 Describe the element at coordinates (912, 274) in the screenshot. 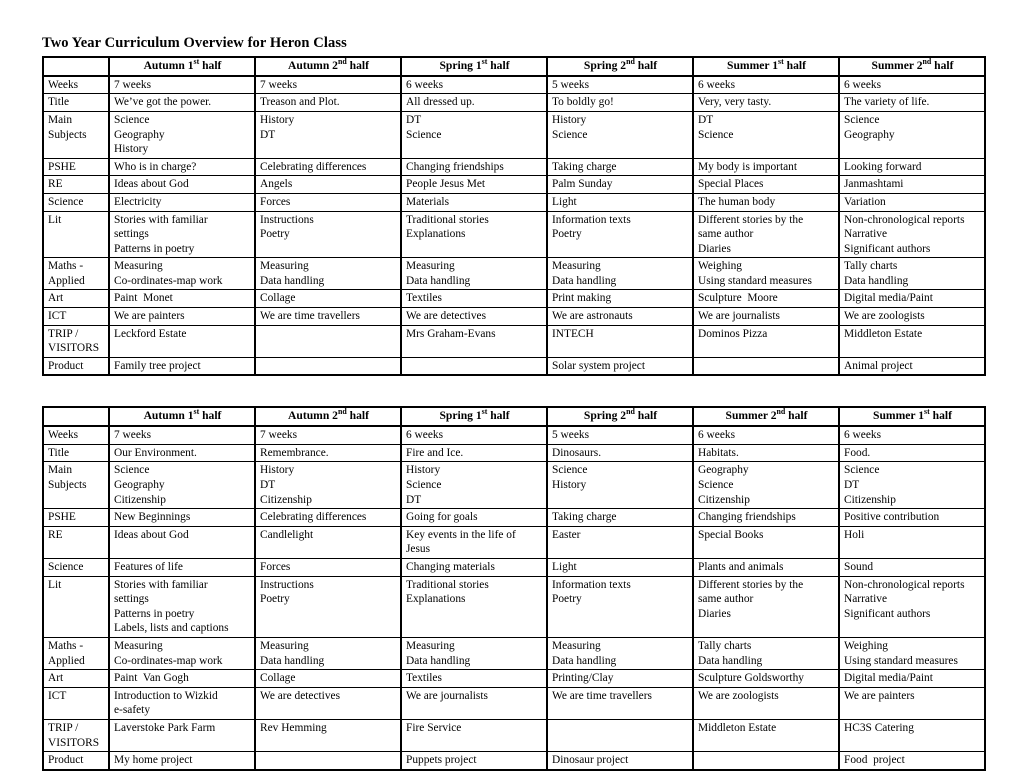

I see `cell-maths-applied-5: Tally charts Data handling` at that location.